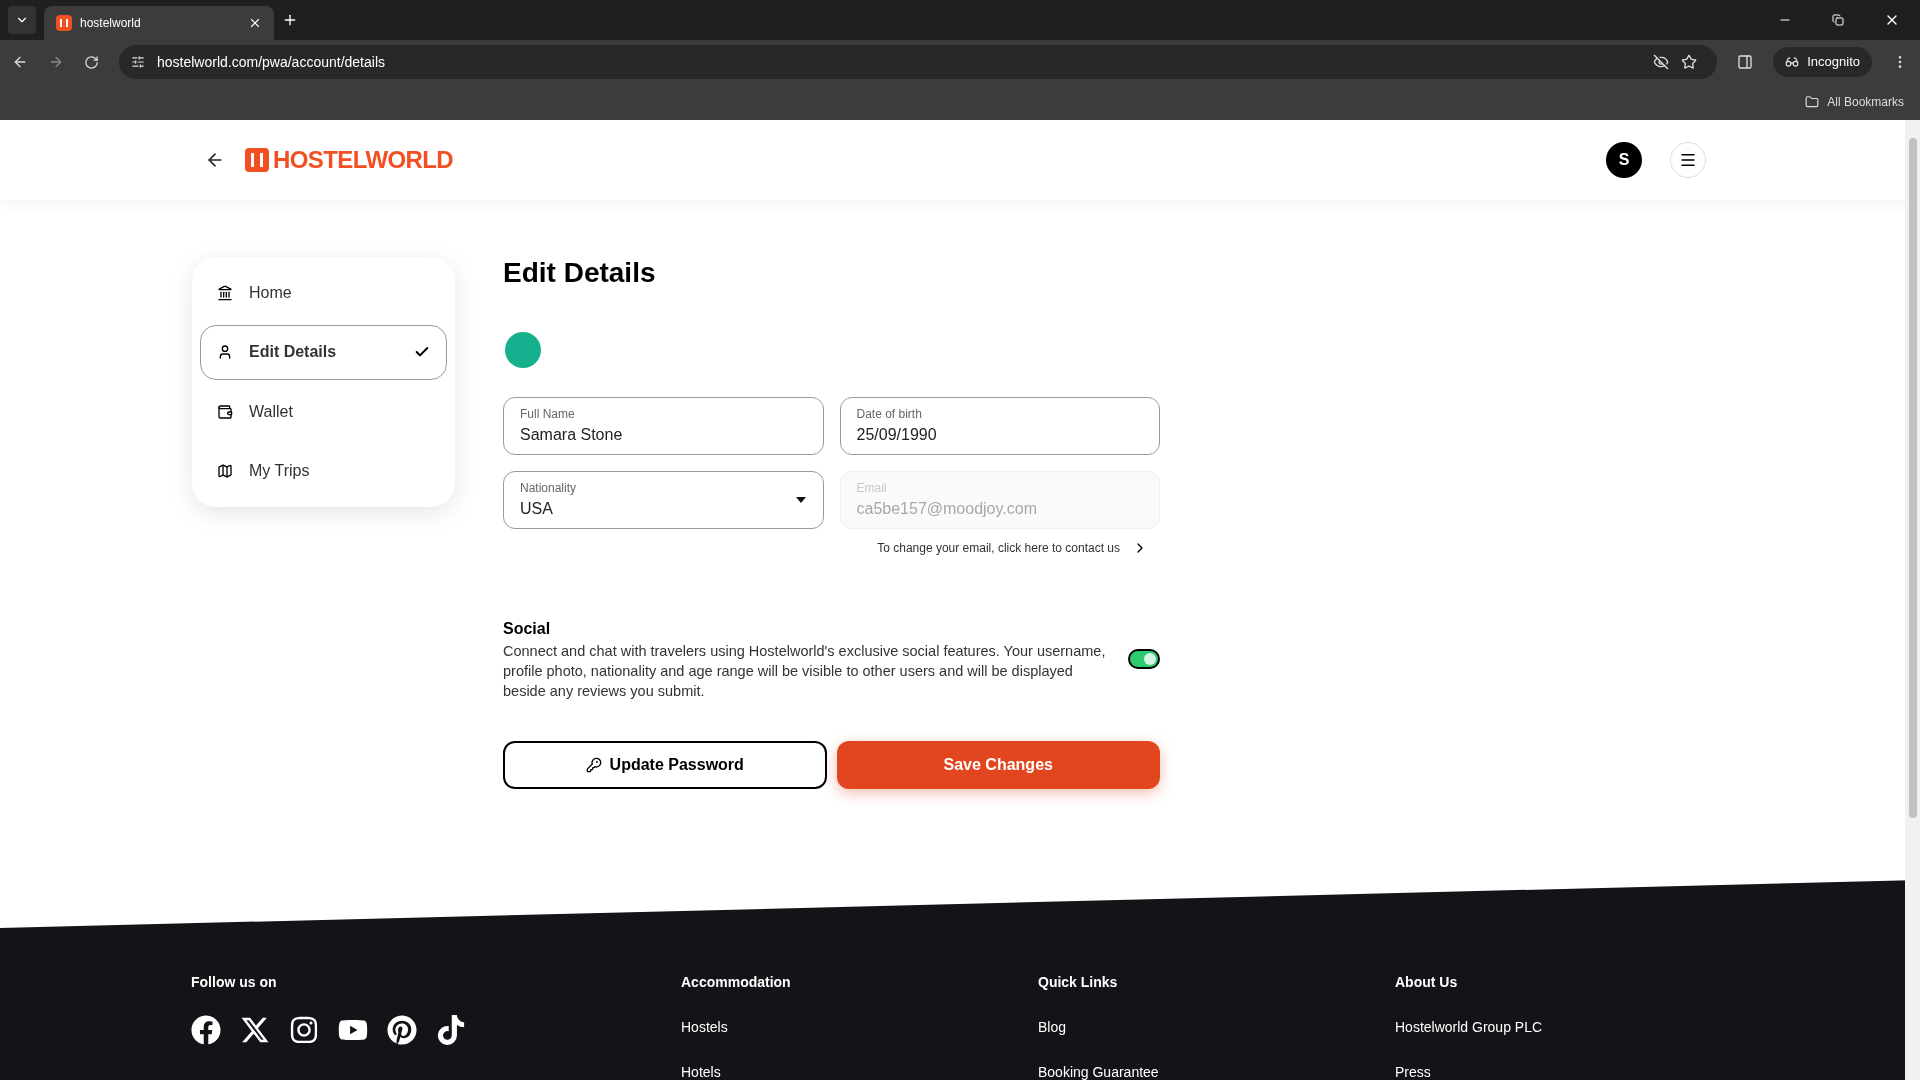 This screenshot has width=1920, height=1080. I want to click on url-text: hostelworld.com/pwa/account/details, so click(271, 62).